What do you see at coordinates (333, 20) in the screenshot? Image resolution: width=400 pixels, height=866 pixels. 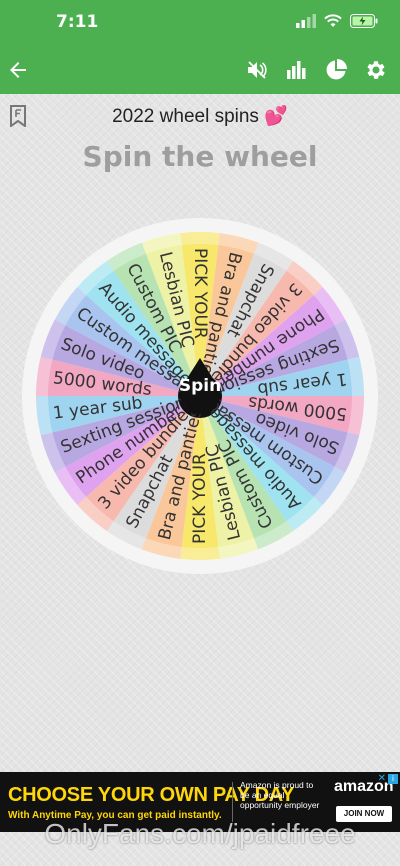 I see `wifi-icon` at bounding box center [333, 20].